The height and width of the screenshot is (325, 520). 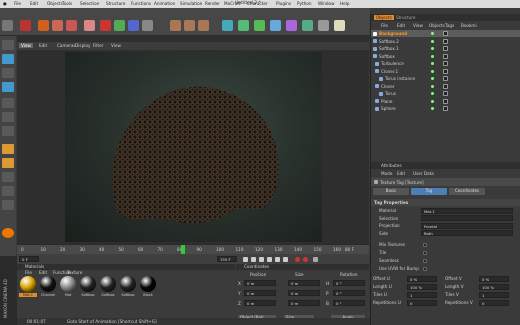 What do you see at coordinates (391, 191) in the screenshot?
I see `tab-basic: Basic` at bounding box center [391, 191].